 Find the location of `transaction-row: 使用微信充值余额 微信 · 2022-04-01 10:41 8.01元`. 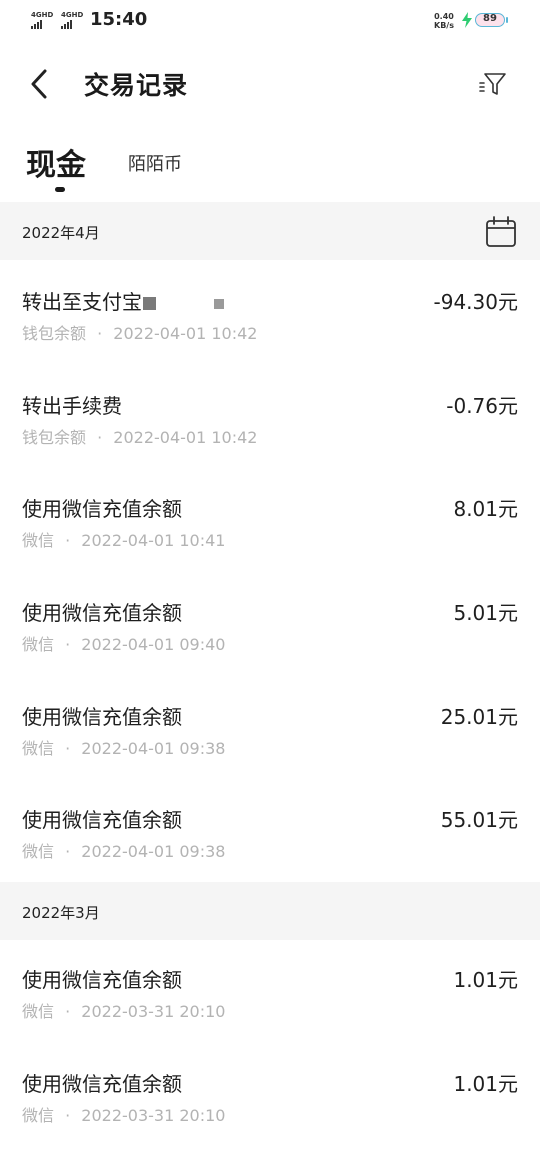

transaction-row: 使用微信充值余额 微信 · 2022-04-01 10:41 8.01元 is located at coordinates (270, 519).